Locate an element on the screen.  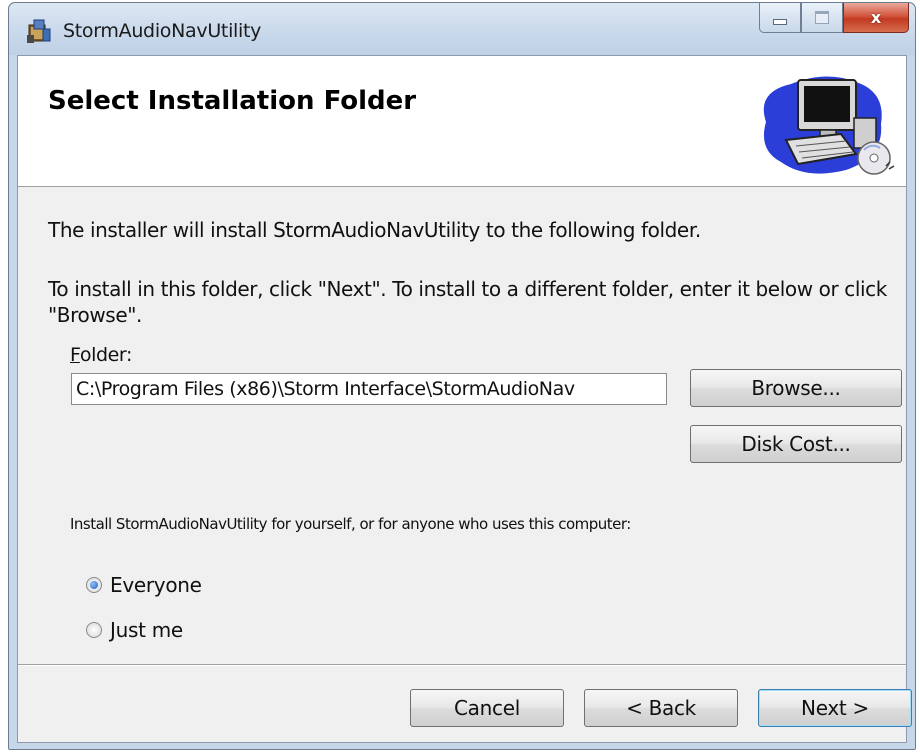
radio-button-checked is located at coordinates (94, 585).